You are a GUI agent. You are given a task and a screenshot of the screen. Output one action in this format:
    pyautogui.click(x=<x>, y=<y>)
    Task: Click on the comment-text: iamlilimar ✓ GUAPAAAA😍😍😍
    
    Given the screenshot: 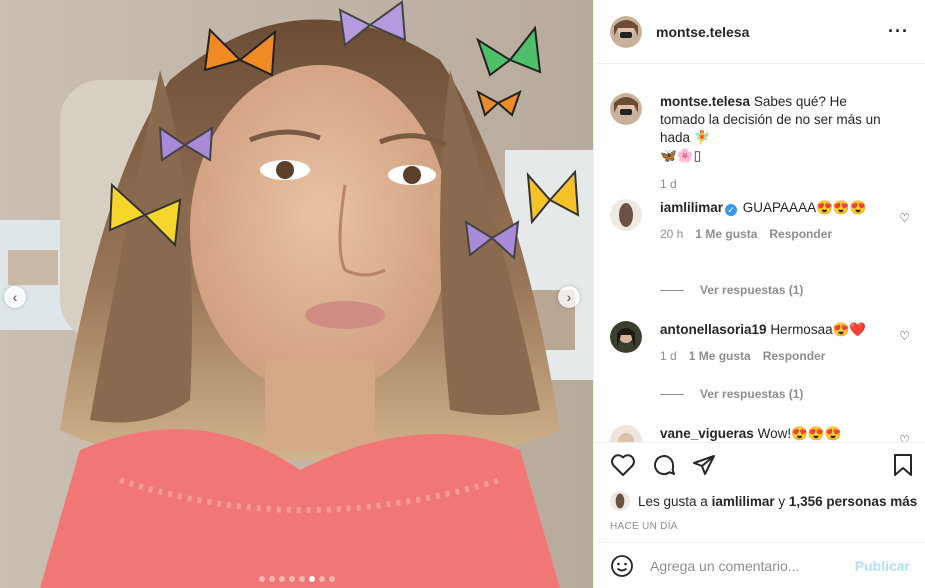 What is the action you would take?
    pyautogui.click(x=785, y=208)
    